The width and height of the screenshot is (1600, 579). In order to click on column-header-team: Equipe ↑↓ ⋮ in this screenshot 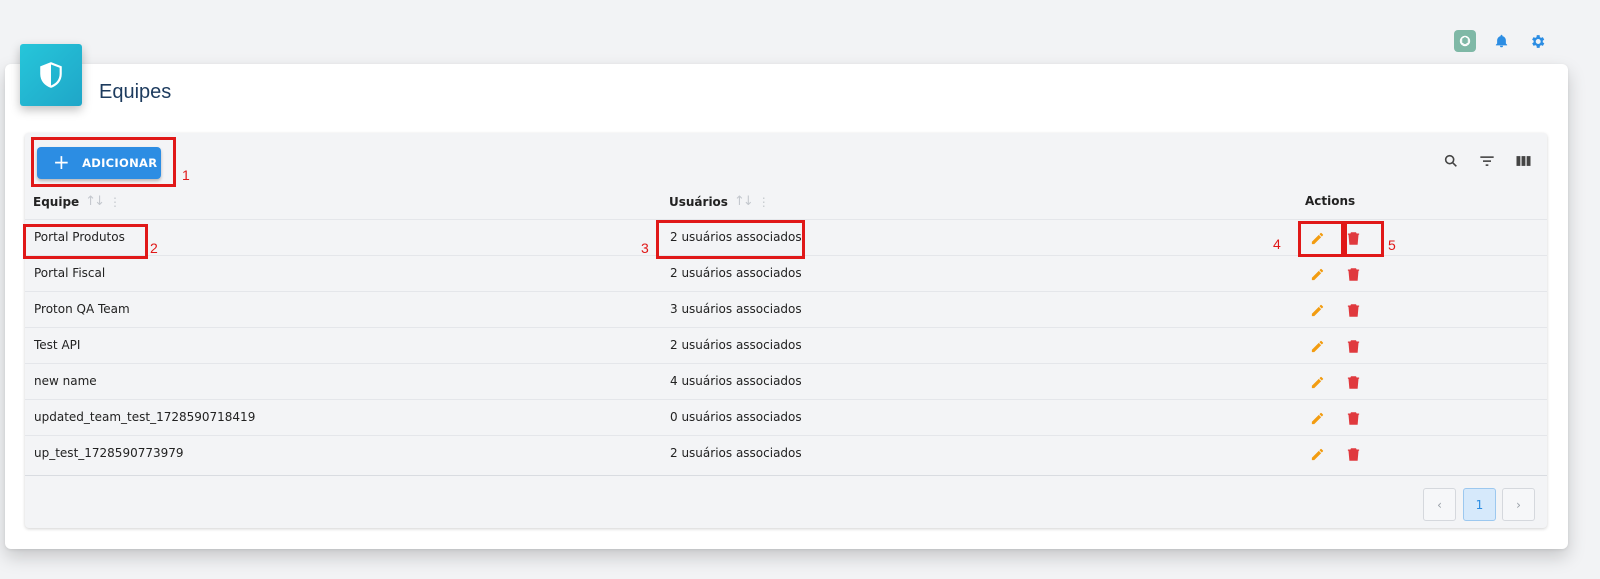, I will do `click(77, 201)`.